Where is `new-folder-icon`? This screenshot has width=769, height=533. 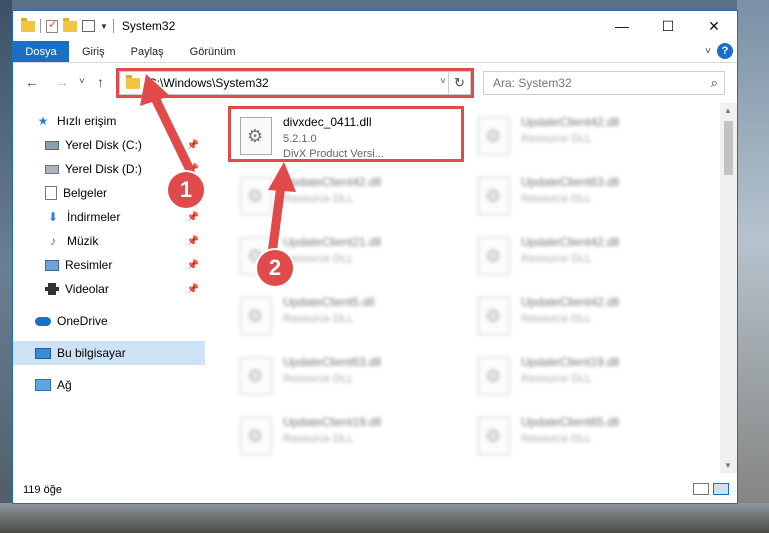 new-folder-icon is located at coordinates (70, 24).